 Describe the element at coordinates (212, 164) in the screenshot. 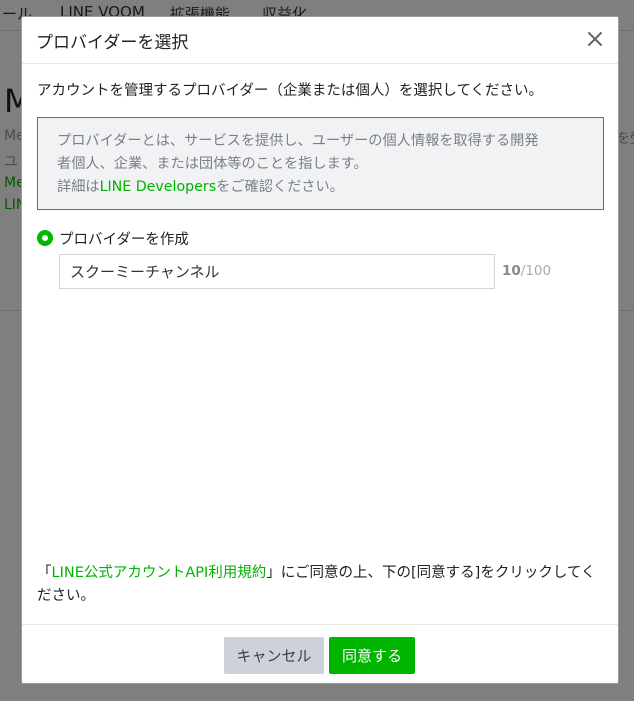

I see `info-text-line-2: 者個人、企業、または団体等のことを指します。` at that location.